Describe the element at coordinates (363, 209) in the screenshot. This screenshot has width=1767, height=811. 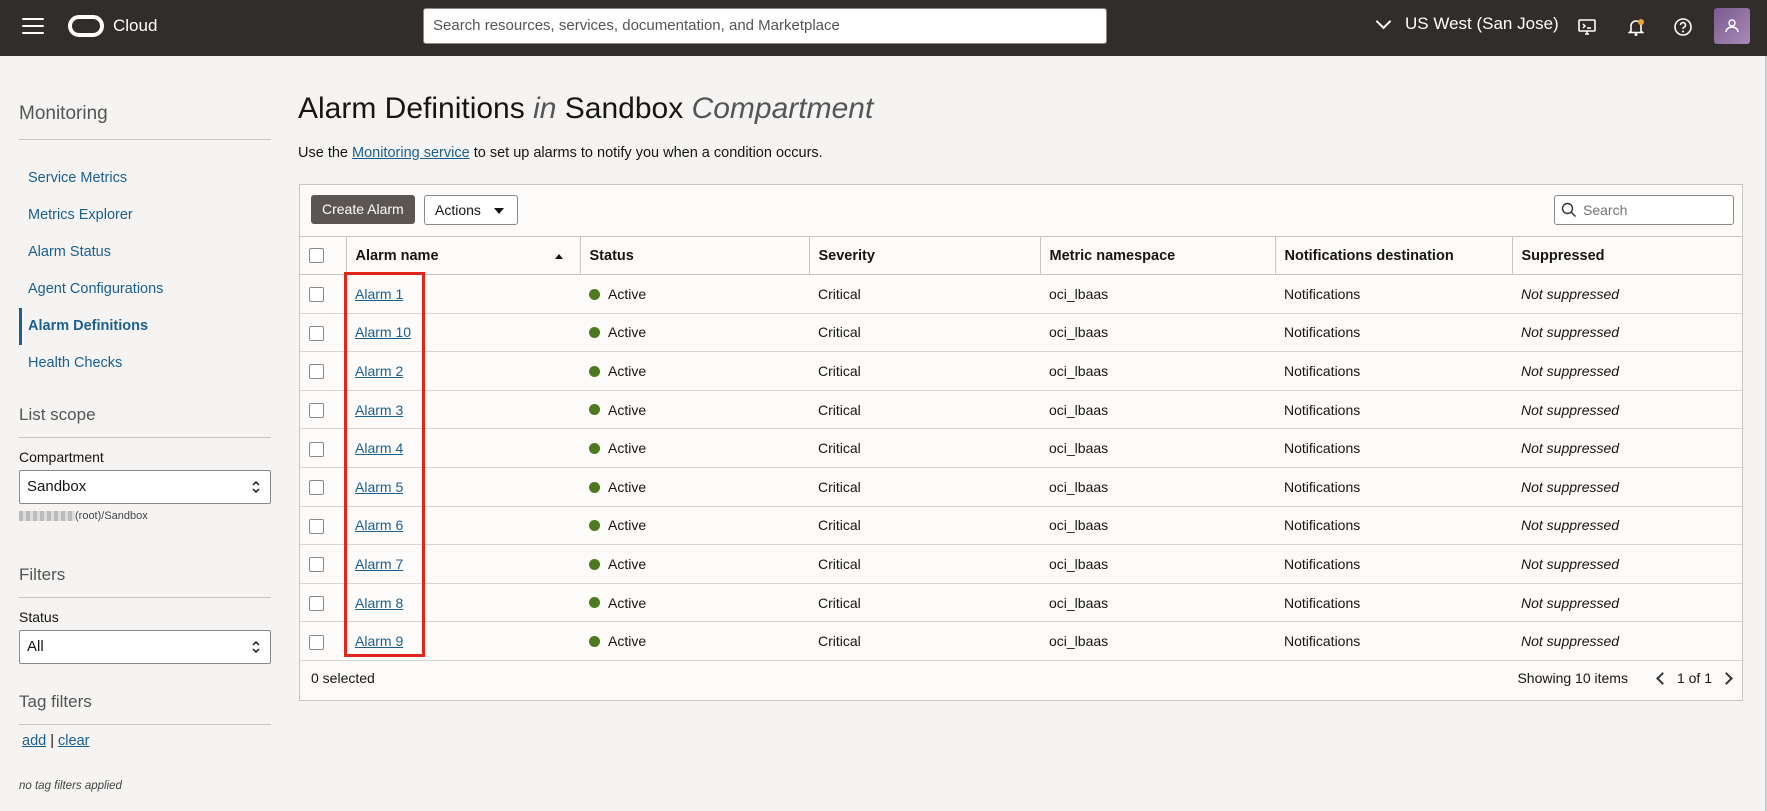
I see `create-alarm-button: Create Alarm` at that location.